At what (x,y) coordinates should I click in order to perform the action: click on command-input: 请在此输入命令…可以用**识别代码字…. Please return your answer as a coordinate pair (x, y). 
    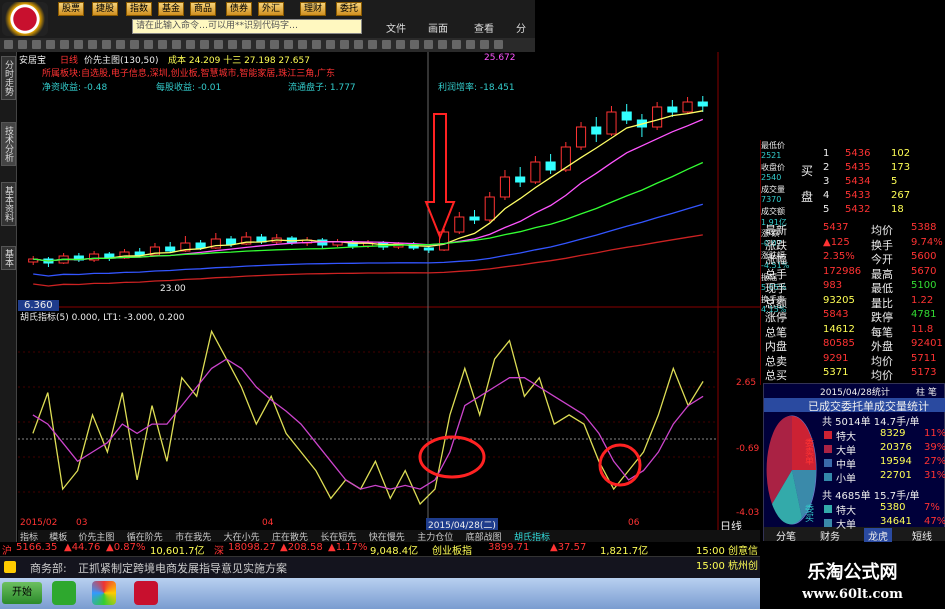
    Looking at the image, I should click on (247, 26).